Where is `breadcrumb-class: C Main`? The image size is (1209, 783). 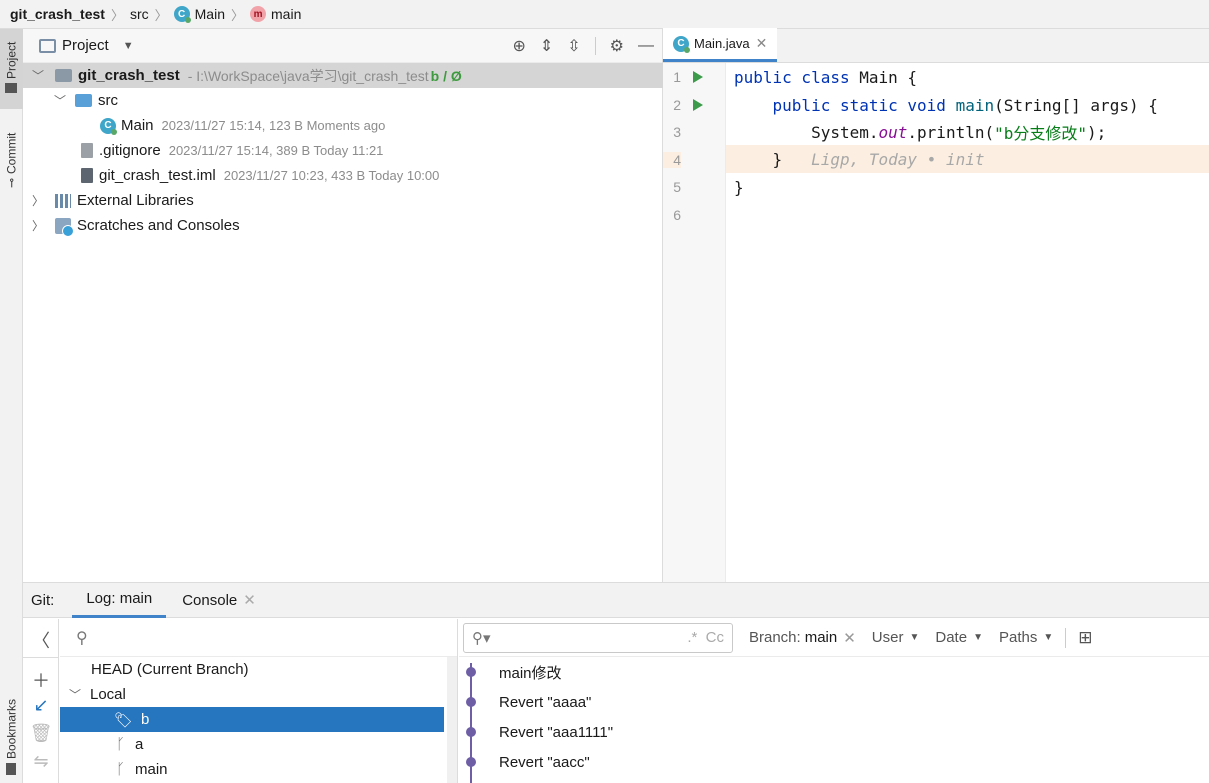 breadcrumb-class: C Main is located at coordinates (199, 14).